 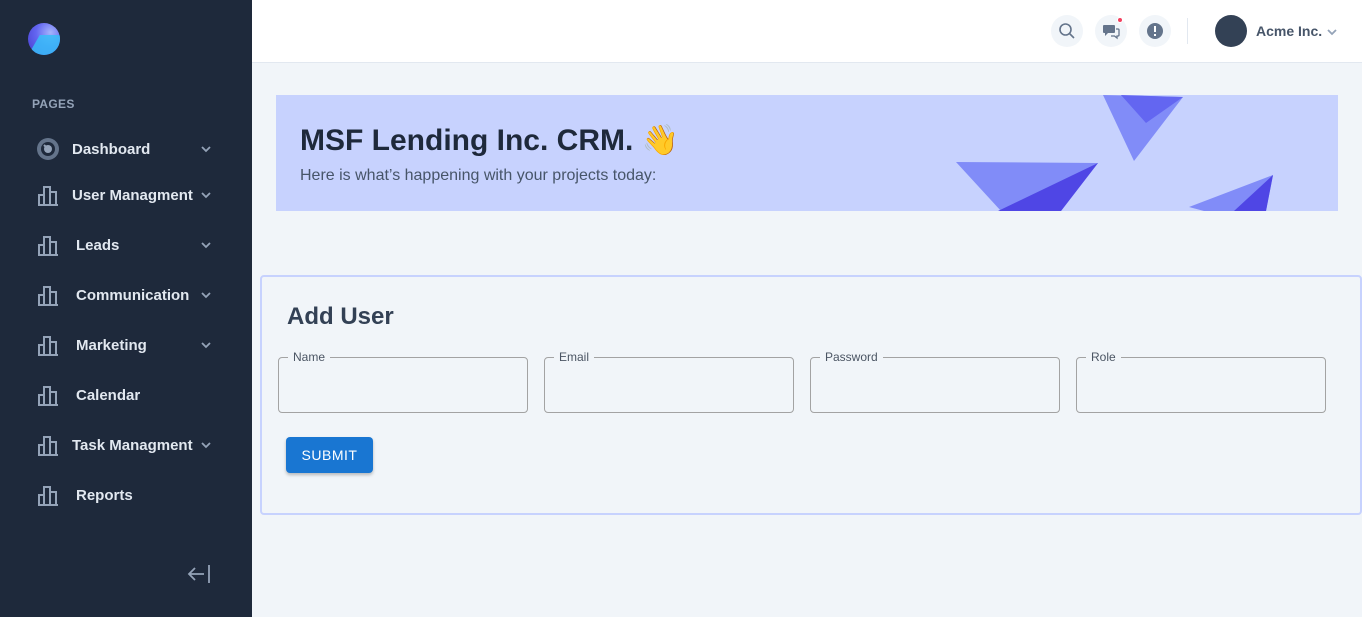 I want to click on password-input, so click(x=935, y=385).